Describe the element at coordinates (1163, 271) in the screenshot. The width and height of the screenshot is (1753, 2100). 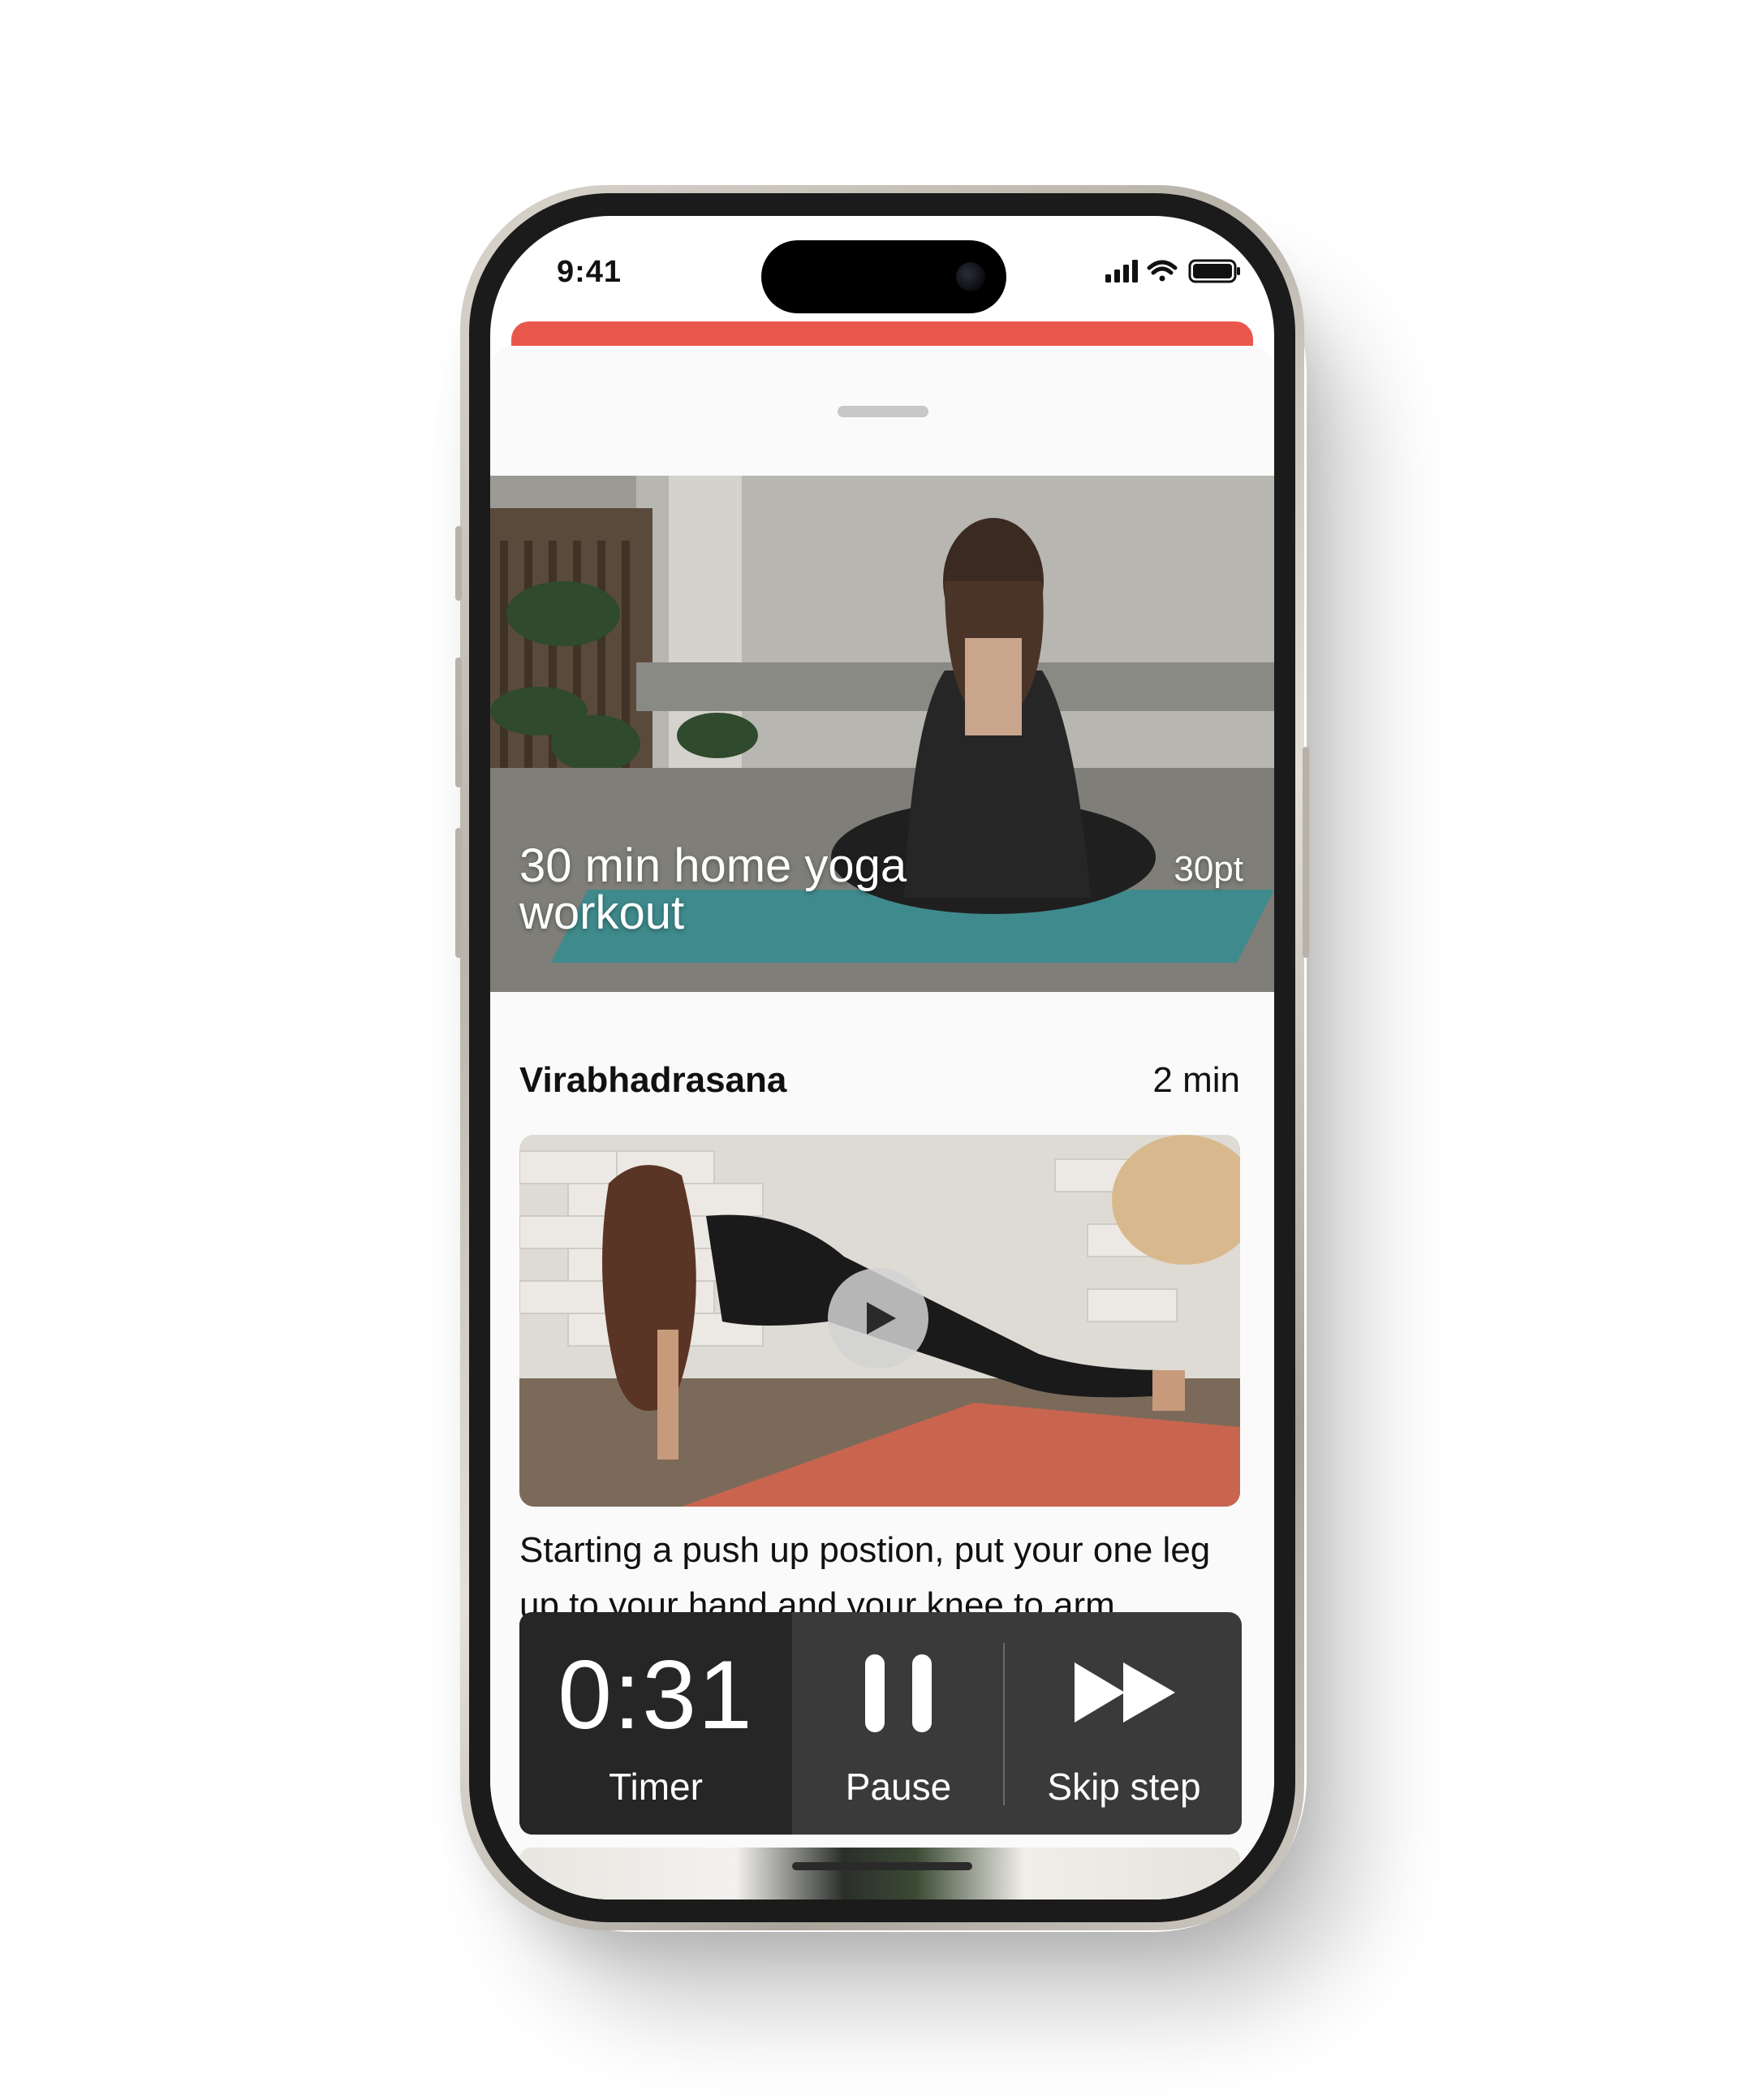
I see `wifi-icon` at that location.